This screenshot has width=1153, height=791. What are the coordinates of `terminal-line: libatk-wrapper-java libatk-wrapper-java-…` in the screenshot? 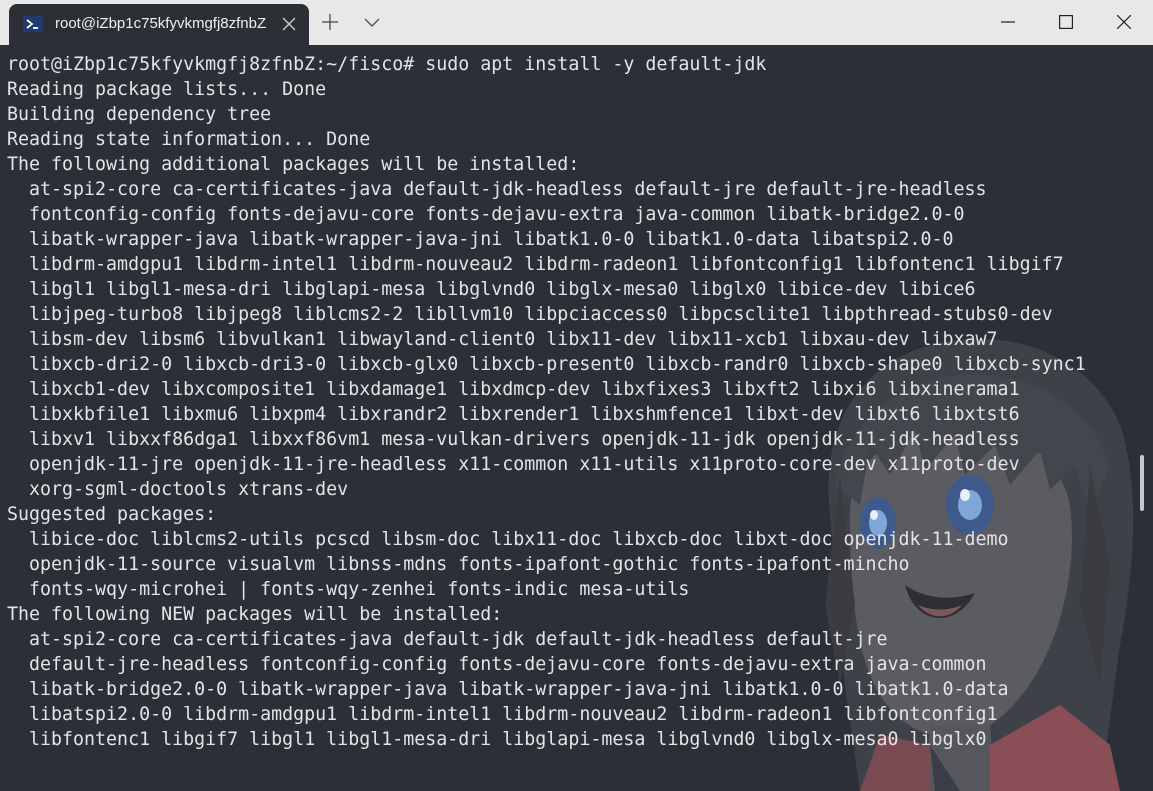 It's located at (480, 239).